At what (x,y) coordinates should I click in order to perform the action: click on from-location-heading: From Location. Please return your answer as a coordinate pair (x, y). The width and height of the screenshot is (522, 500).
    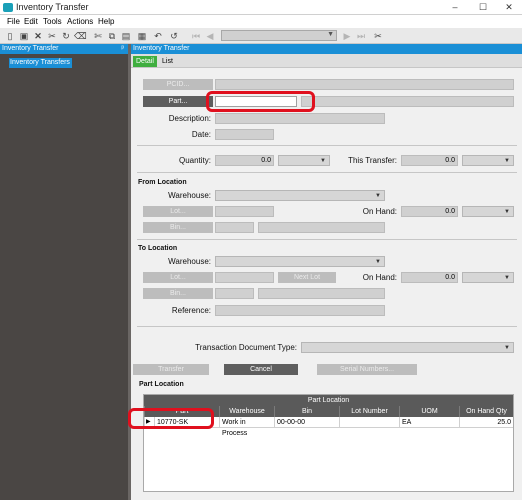
    Looking at the image, I should click on (162, 182).